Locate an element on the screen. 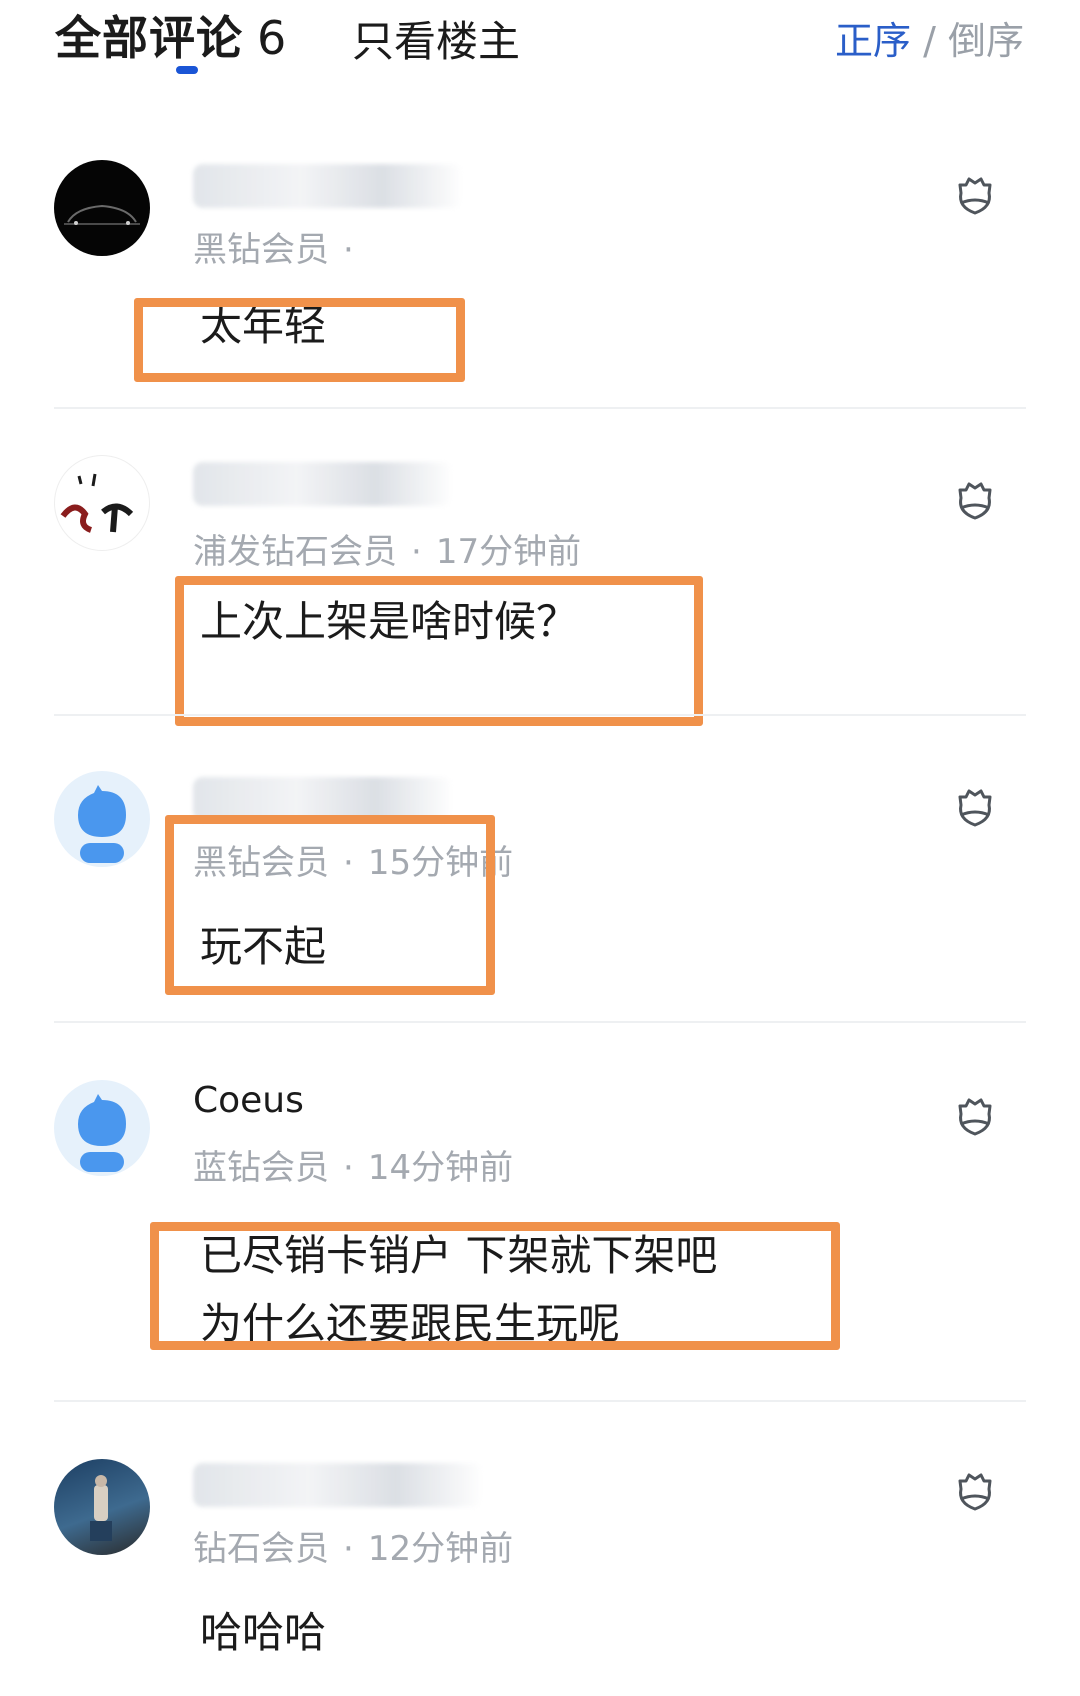 The height and width of the screenshot is (1696, 1080). comment-meta: 钻石会员 · 12分钟前 is located at coordinates (353, 1545).